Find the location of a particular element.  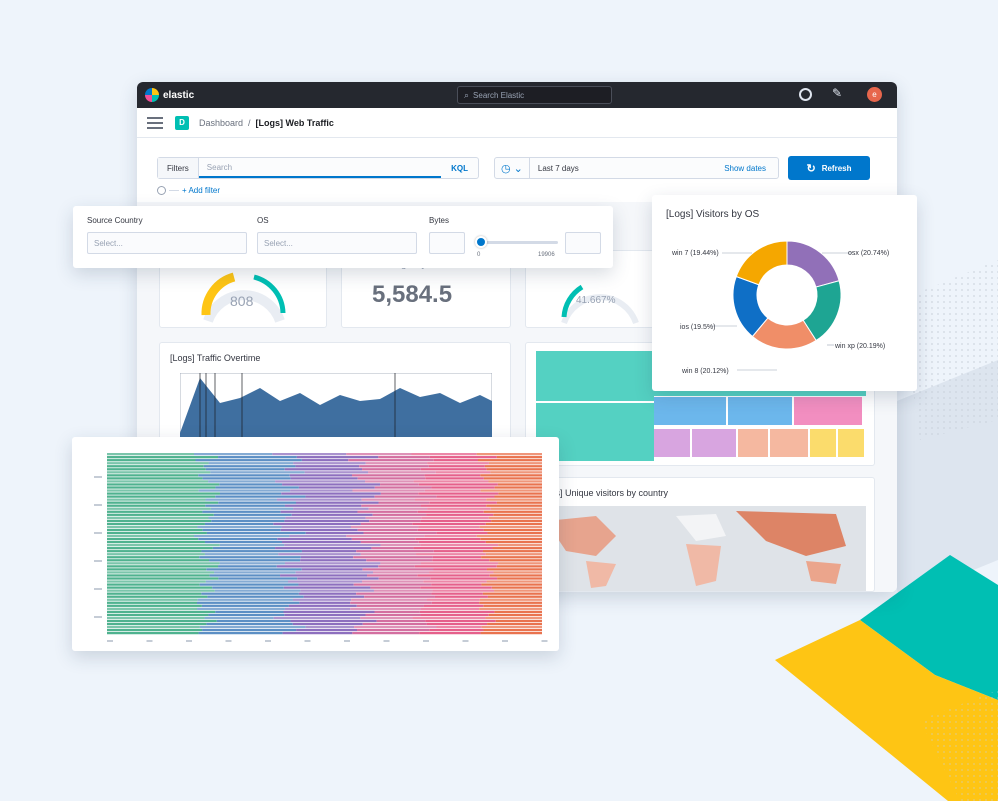

breadcrumb-root: Dashboard is located at coordinates (221, 123).